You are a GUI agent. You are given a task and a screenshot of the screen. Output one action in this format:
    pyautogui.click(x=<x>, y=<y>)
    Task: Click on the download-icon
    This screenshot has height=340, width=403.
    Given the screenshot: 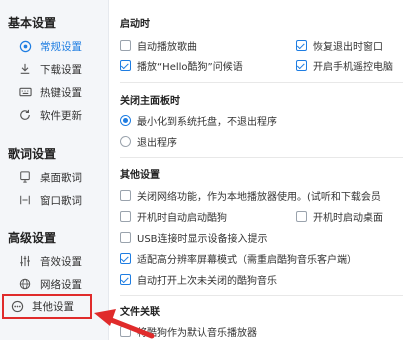 What is the action you would take?
    pyautogui.click(x=25, y=69)
    